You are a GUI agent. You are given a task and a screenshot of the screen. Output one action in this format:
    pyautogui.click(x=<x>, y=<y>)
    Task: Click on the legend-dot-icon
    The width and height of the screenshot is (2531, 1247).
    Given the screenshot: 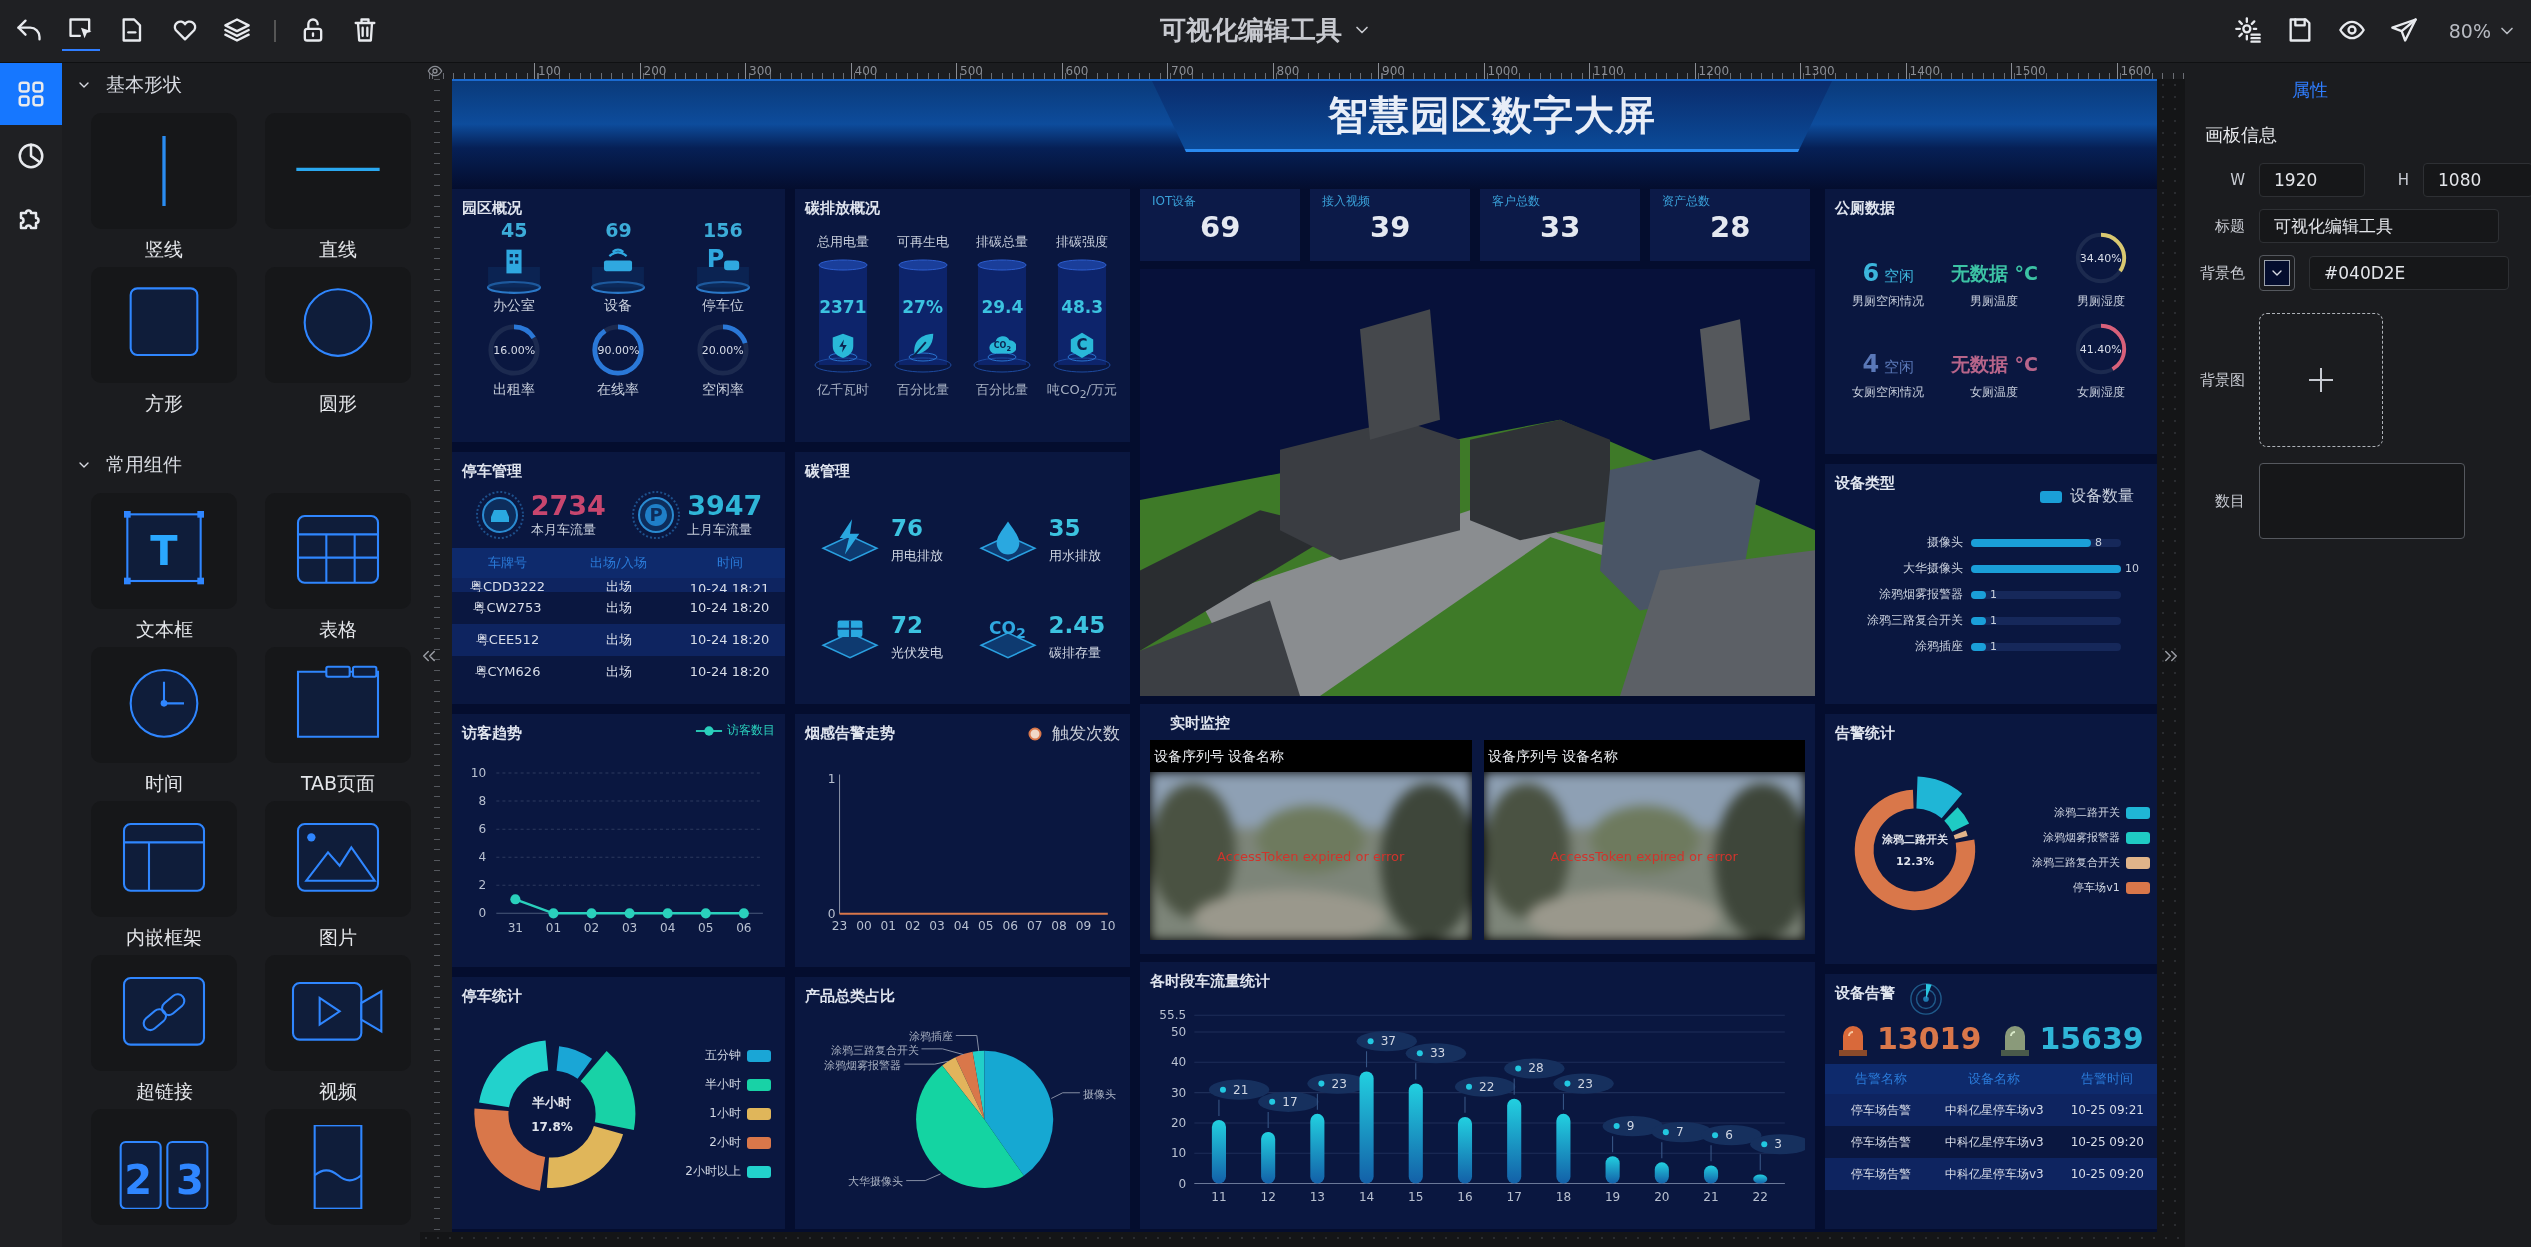 What is the action you would take?
    pyautogui.click(x=1035, y=733)
    